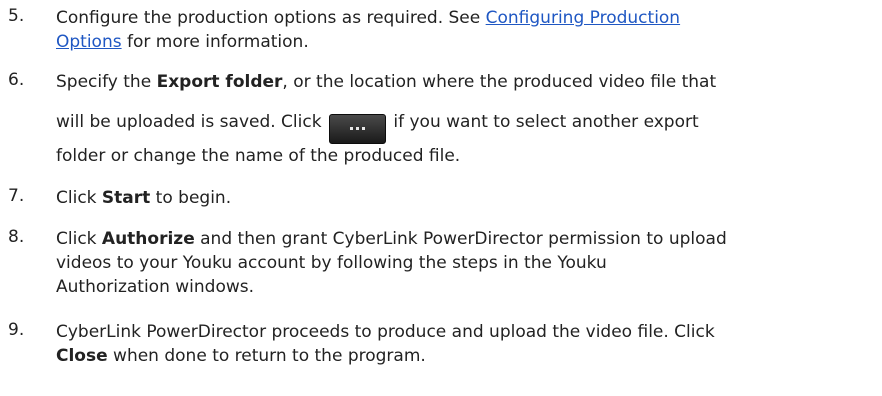 This screenshot has height=396, width=882. I want to click on step-text-part: Authorization windows., so click(155, 287).